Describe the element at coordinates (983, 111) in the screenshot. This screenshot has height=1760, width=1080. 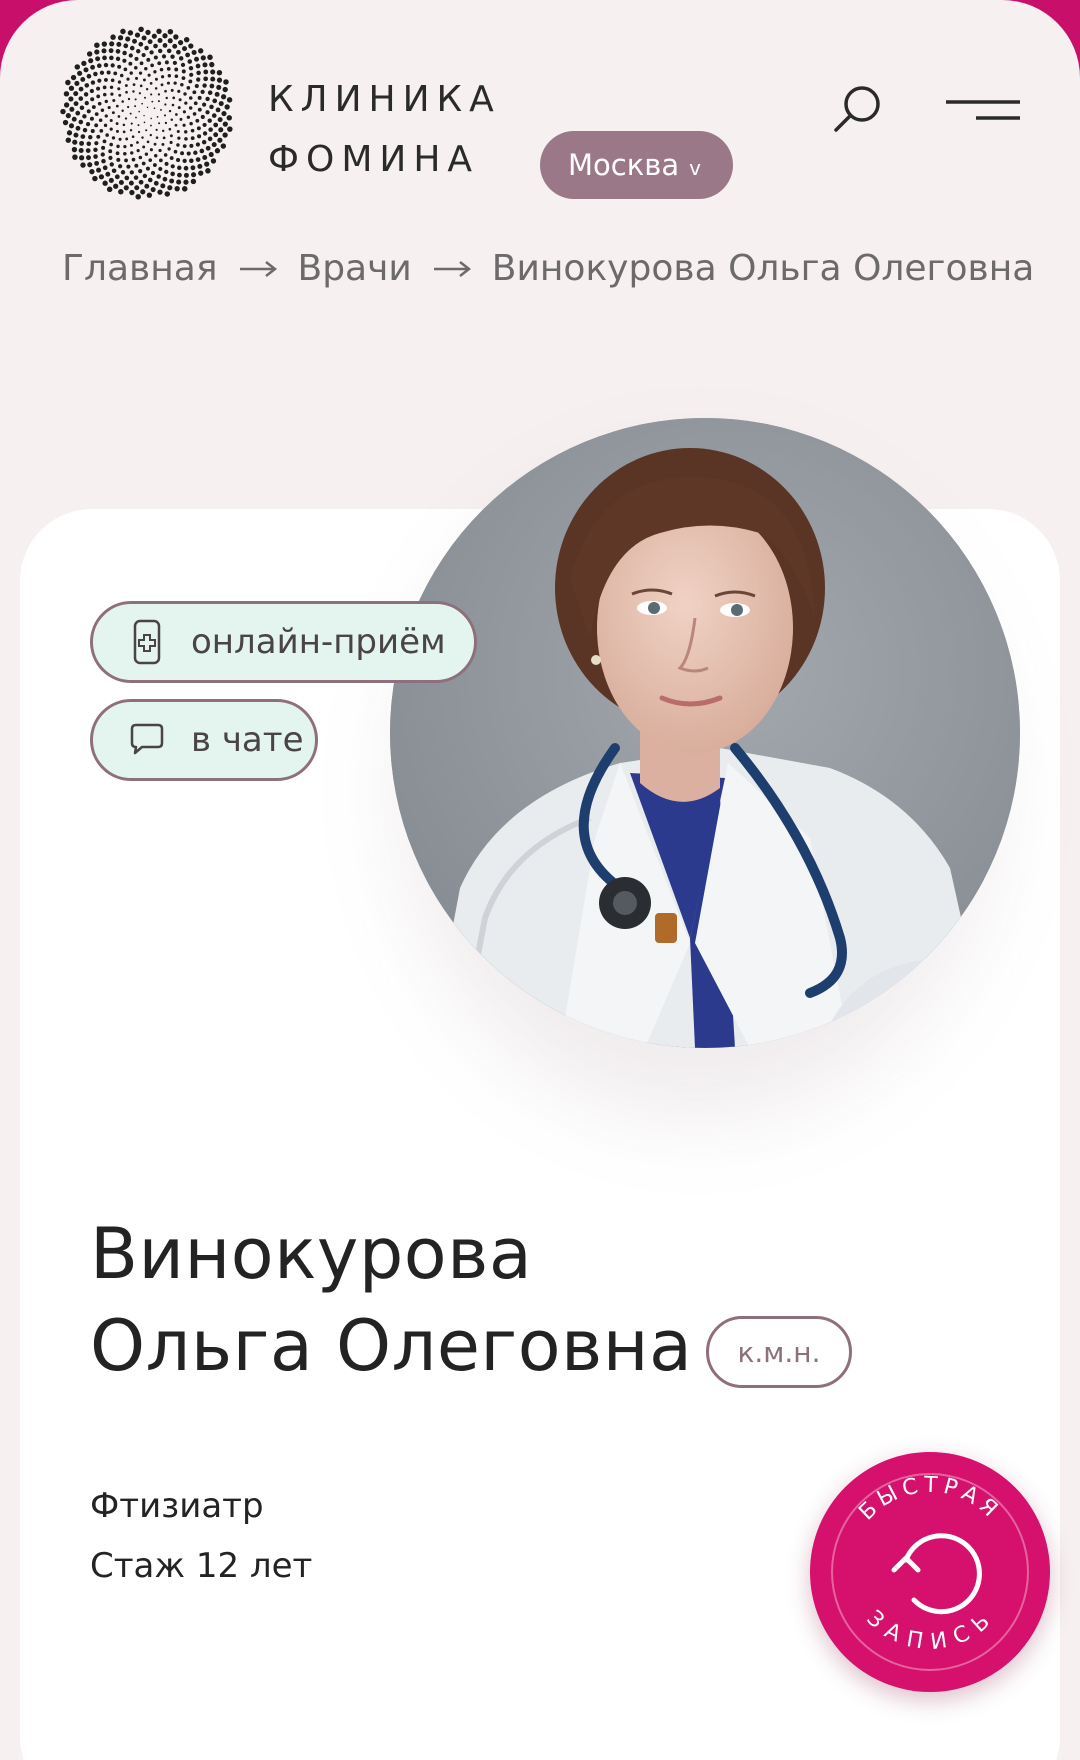
I see `menu-icon` at that location.